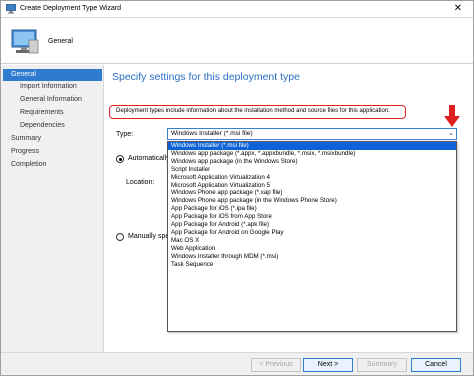 The height and width of the screenshot is (376, 474). Describe the element at coordinates (312, 178) in the screenshot. I see `dropdown-option: Microsoft Application Virtualization 4` at that location.